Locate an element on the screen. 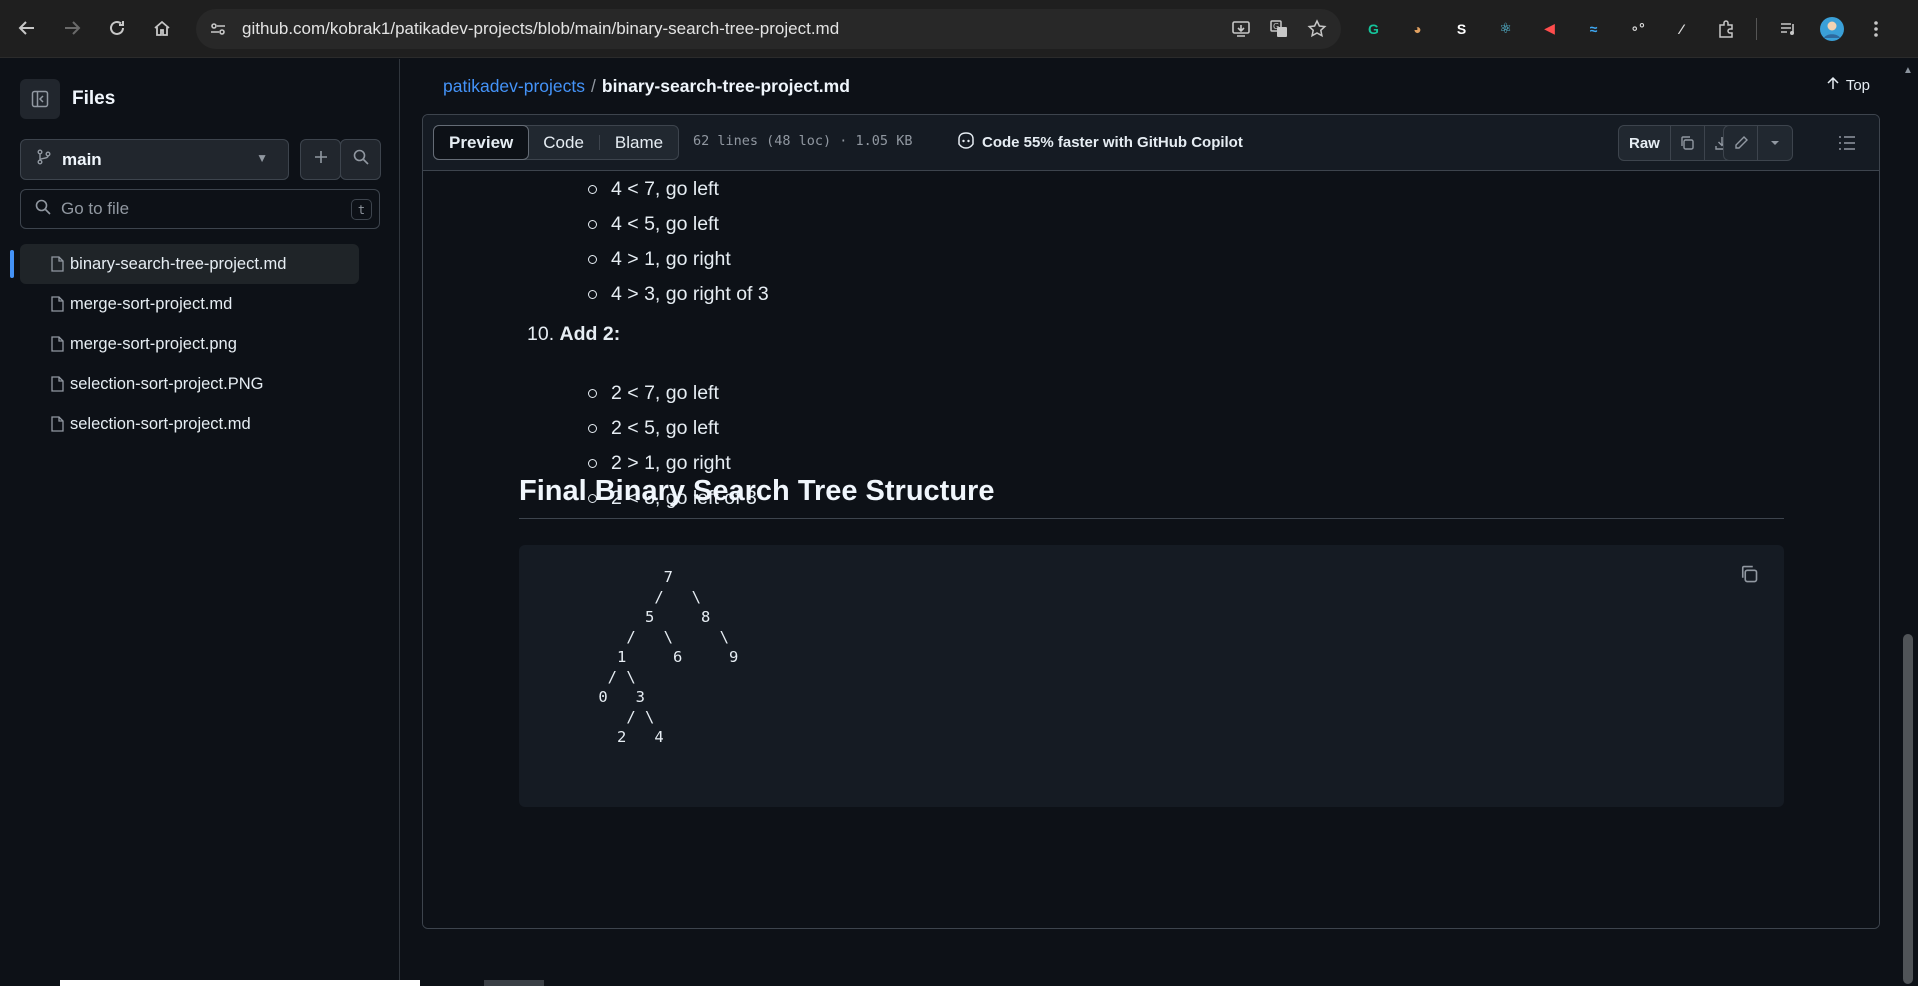 This screenshot has width=1918, height=986. git-branch-icon is located at coordinates (44, 159).